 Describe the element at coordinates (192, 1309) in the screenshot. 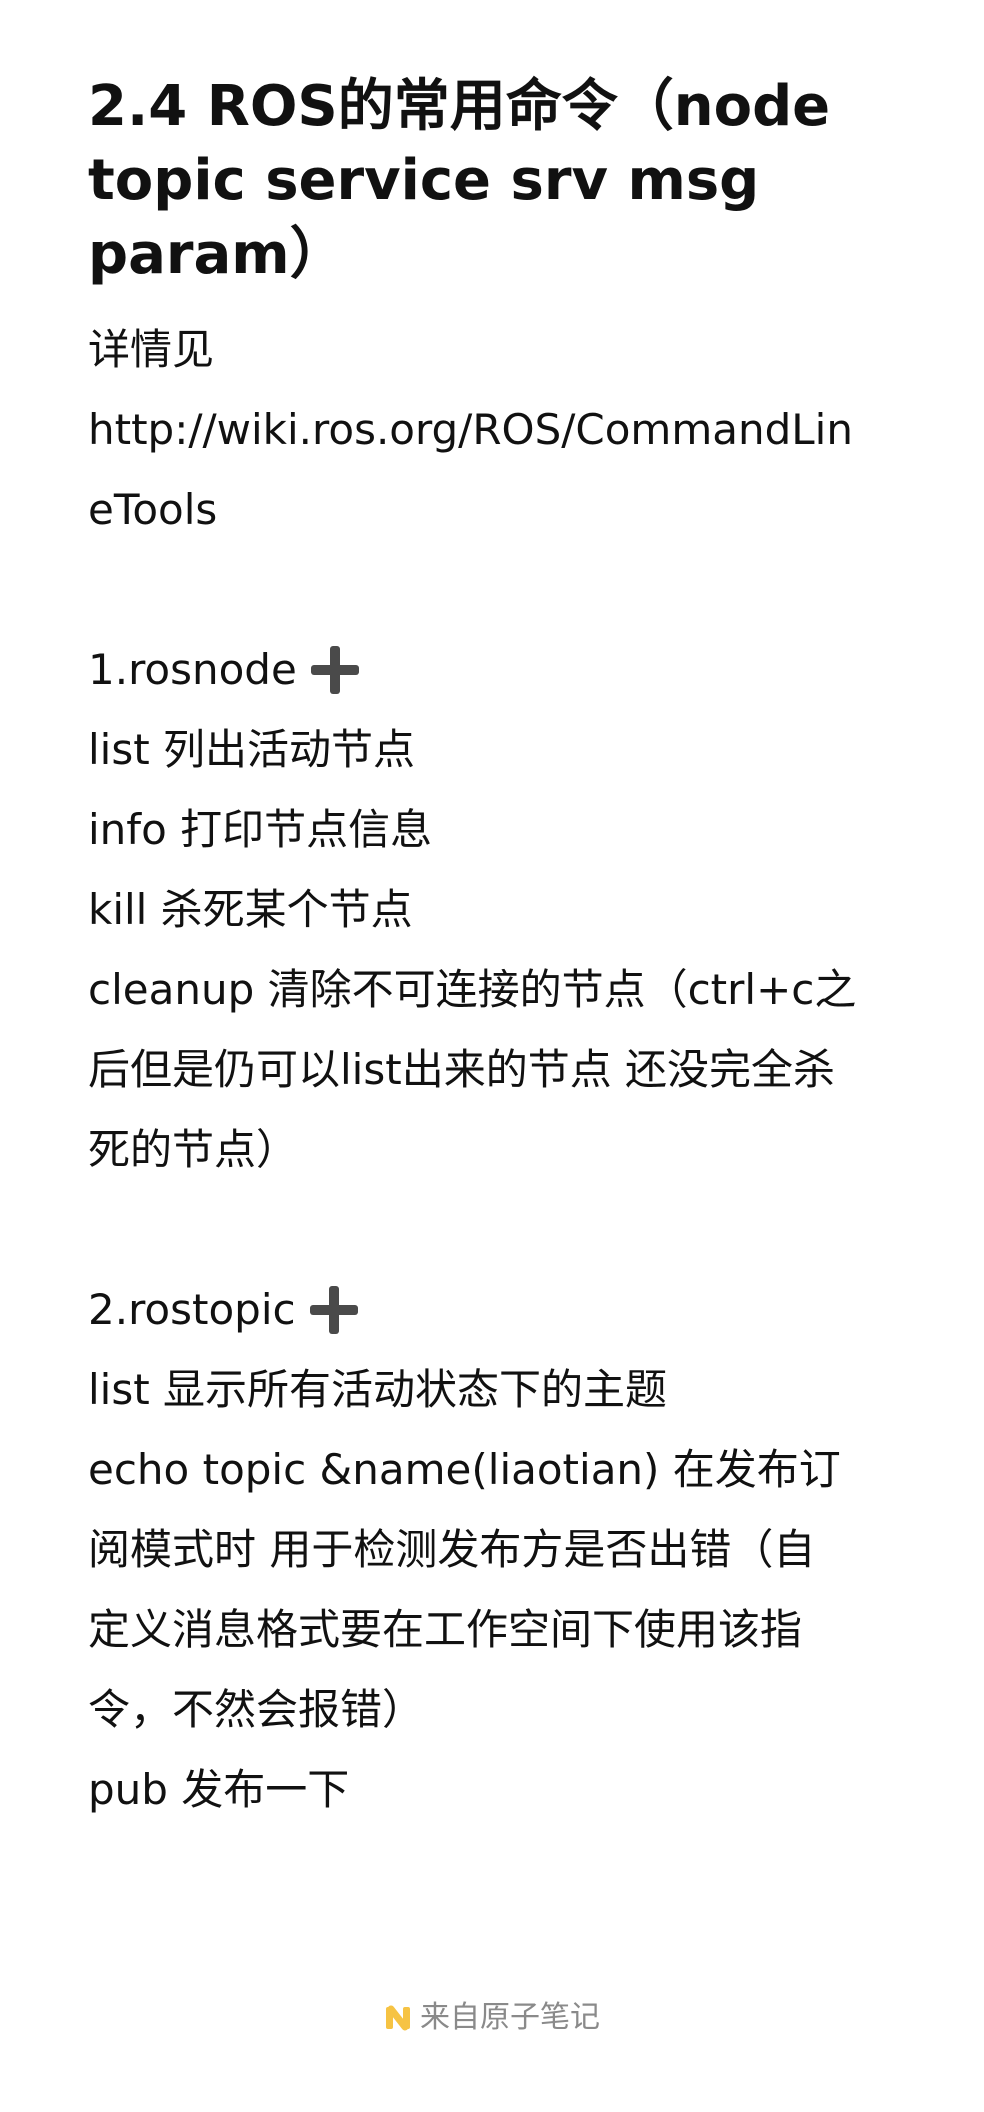

I see `section-heading-label: 2.rostopic` at that location.